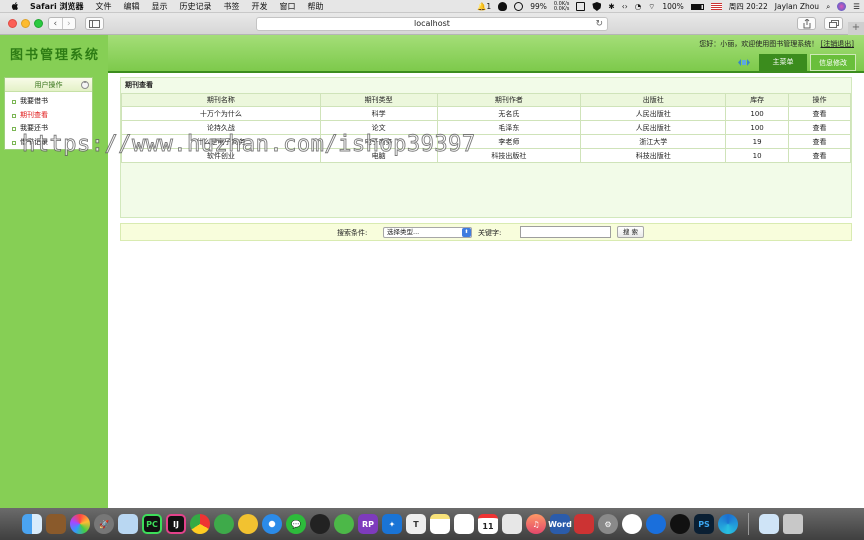 The height and width of the screenshot is (540, 864). I want to click on pycharm-icon: PC, so click(152, 524).